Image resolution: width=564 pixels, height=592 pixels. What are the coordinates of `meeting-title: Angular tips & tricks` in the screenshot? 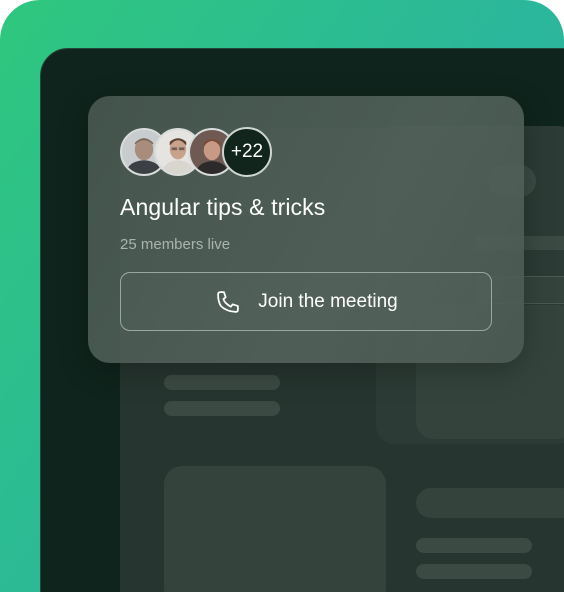 It's located at (223, 207).